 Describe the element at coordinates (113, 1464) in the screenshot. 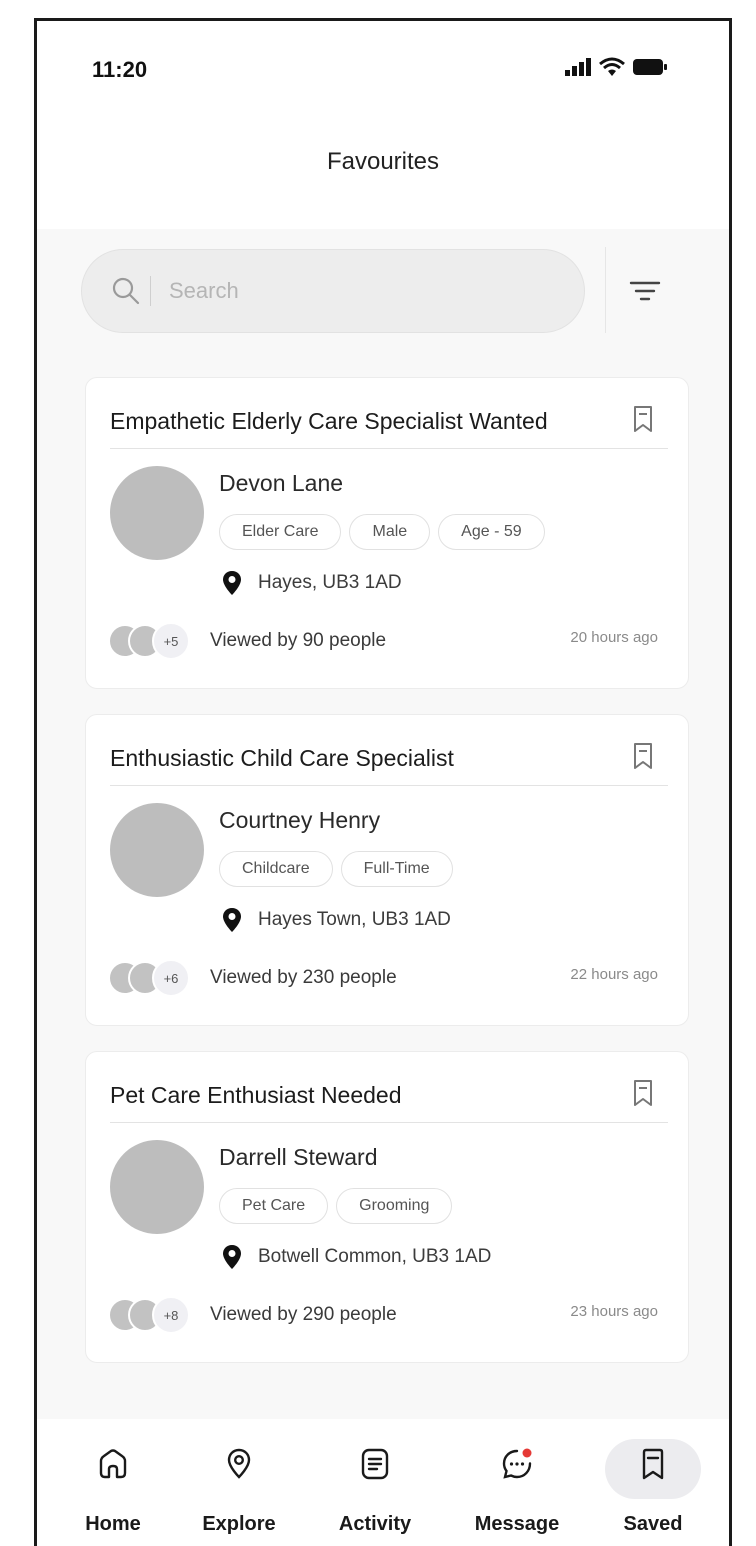

I see `home-icon` at that location.